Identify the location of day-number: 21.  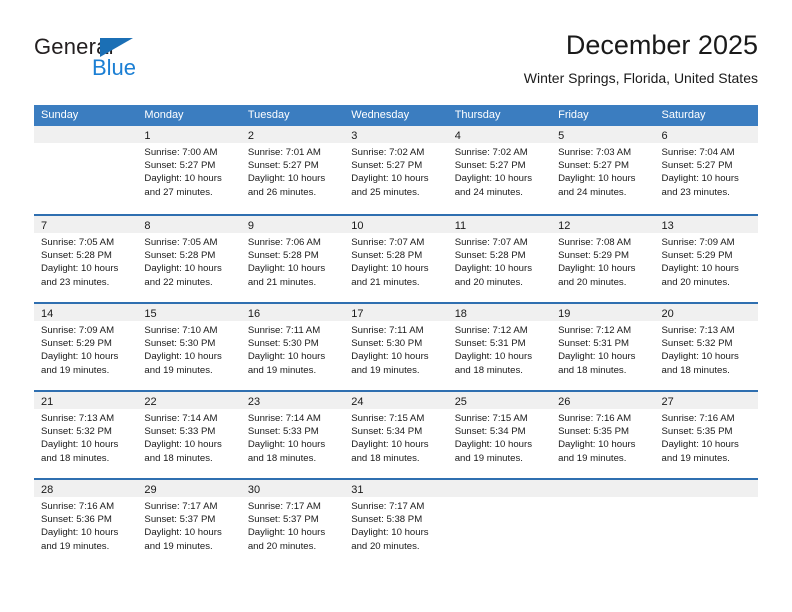
(47, 402).